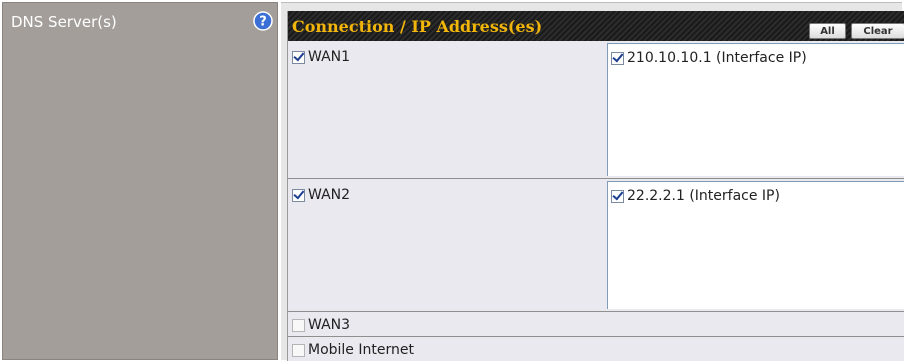 Image resolution: width=904 pixels, height=362 pixels. I want to click on wan1-option: WAN1, so click(321, 57).